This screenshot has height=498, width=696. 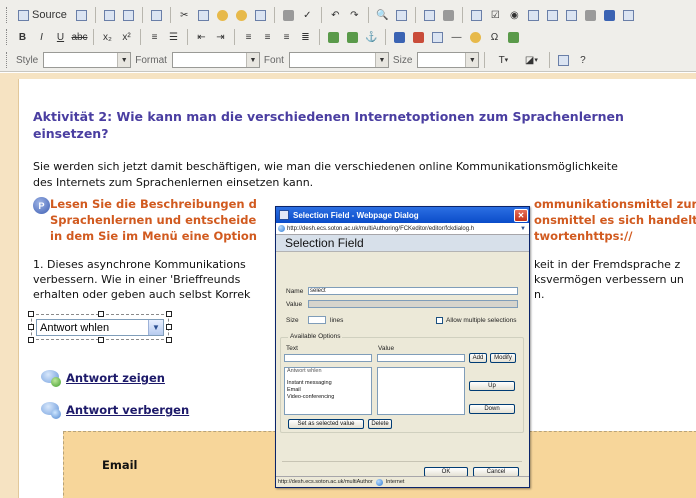 What do you see at coordinates (380, 424) in the screenshot?
I see `delete-button: Delete` at bounding box center [380, 424].